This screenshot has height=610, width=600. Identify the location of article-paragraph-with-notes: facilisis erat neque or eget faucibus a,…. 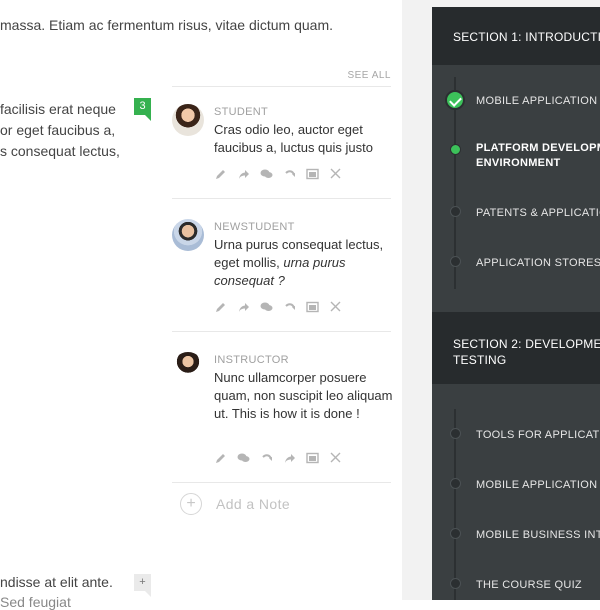
(60, 130).